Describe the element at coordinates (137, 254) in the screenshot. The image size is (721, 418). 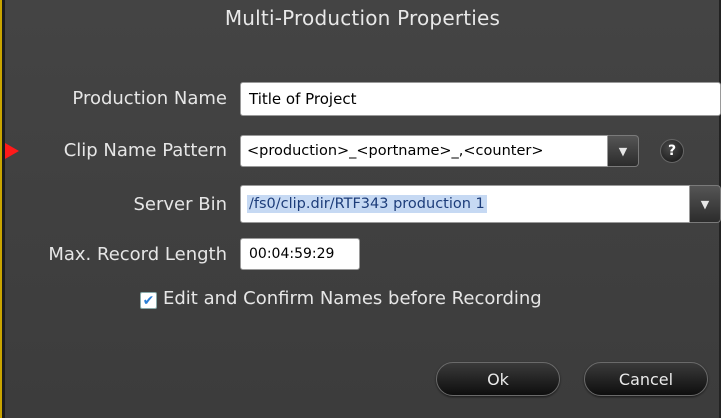
I see `max-record-length-label: Max. Record Length` at that location.